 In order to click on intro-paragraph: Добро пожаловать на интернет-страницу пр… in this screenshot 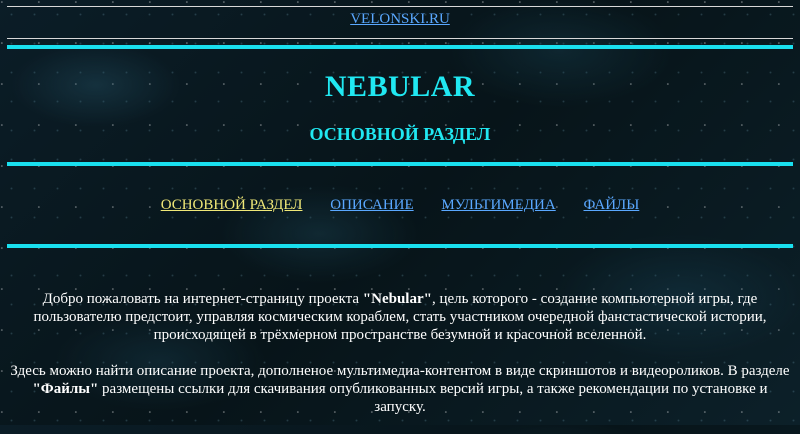, I will do `click(400, 317)`.